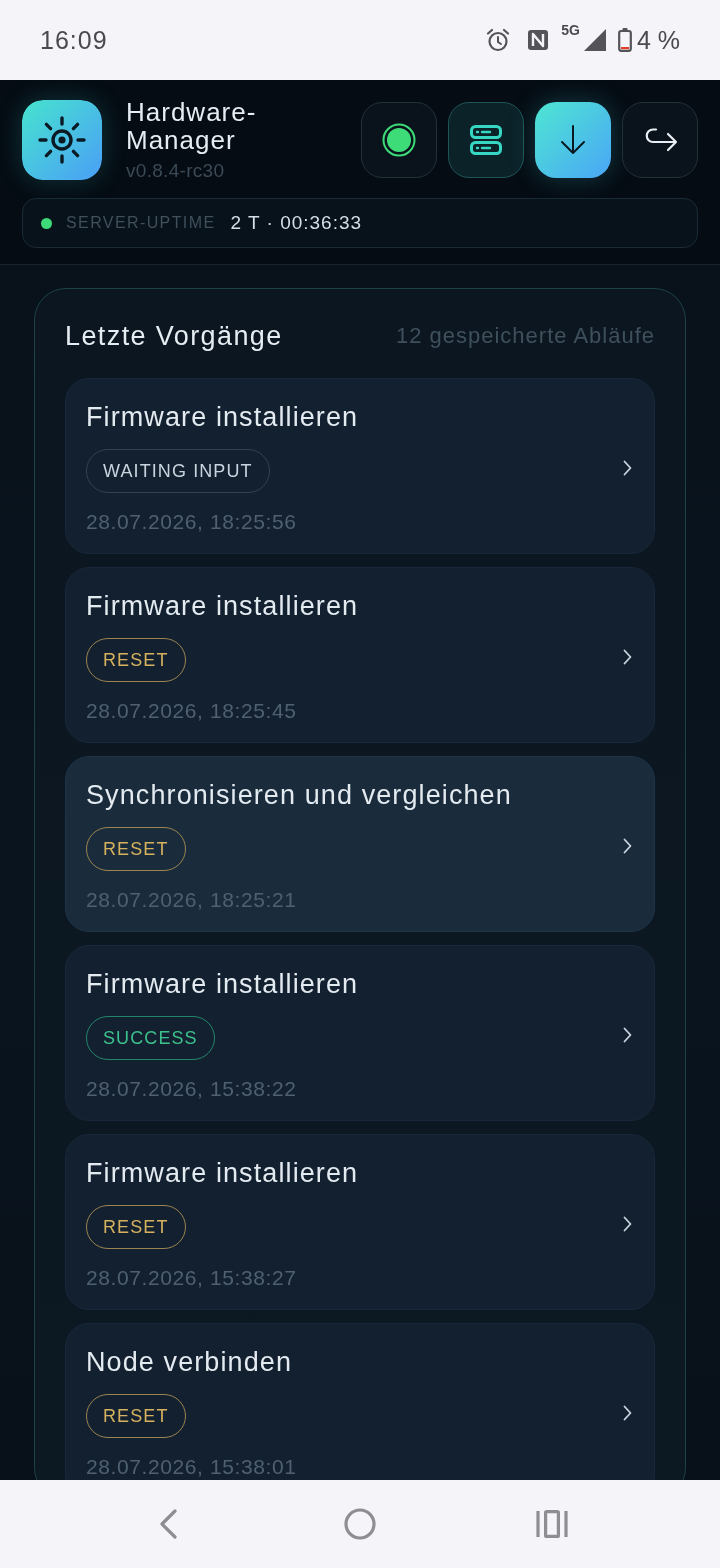 Image resolution: width=720 pixels, height=1568 pixels. I want to click on record-icon, so click(399, 140).